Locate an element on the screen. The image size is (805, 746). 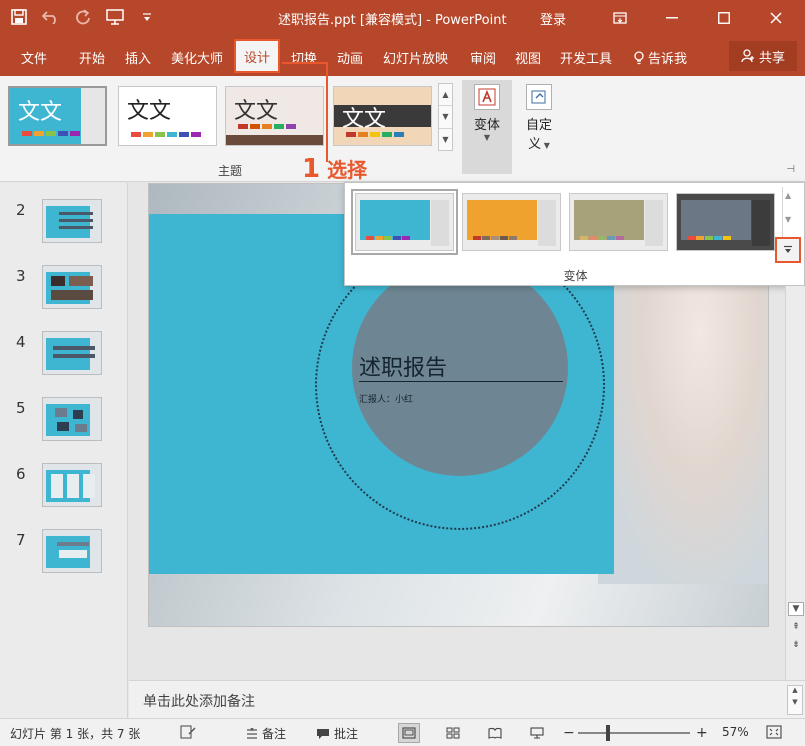
window-title: 述职报告.ppt [兼容模式] - PowerPoint is located at coordinates (392, 20).